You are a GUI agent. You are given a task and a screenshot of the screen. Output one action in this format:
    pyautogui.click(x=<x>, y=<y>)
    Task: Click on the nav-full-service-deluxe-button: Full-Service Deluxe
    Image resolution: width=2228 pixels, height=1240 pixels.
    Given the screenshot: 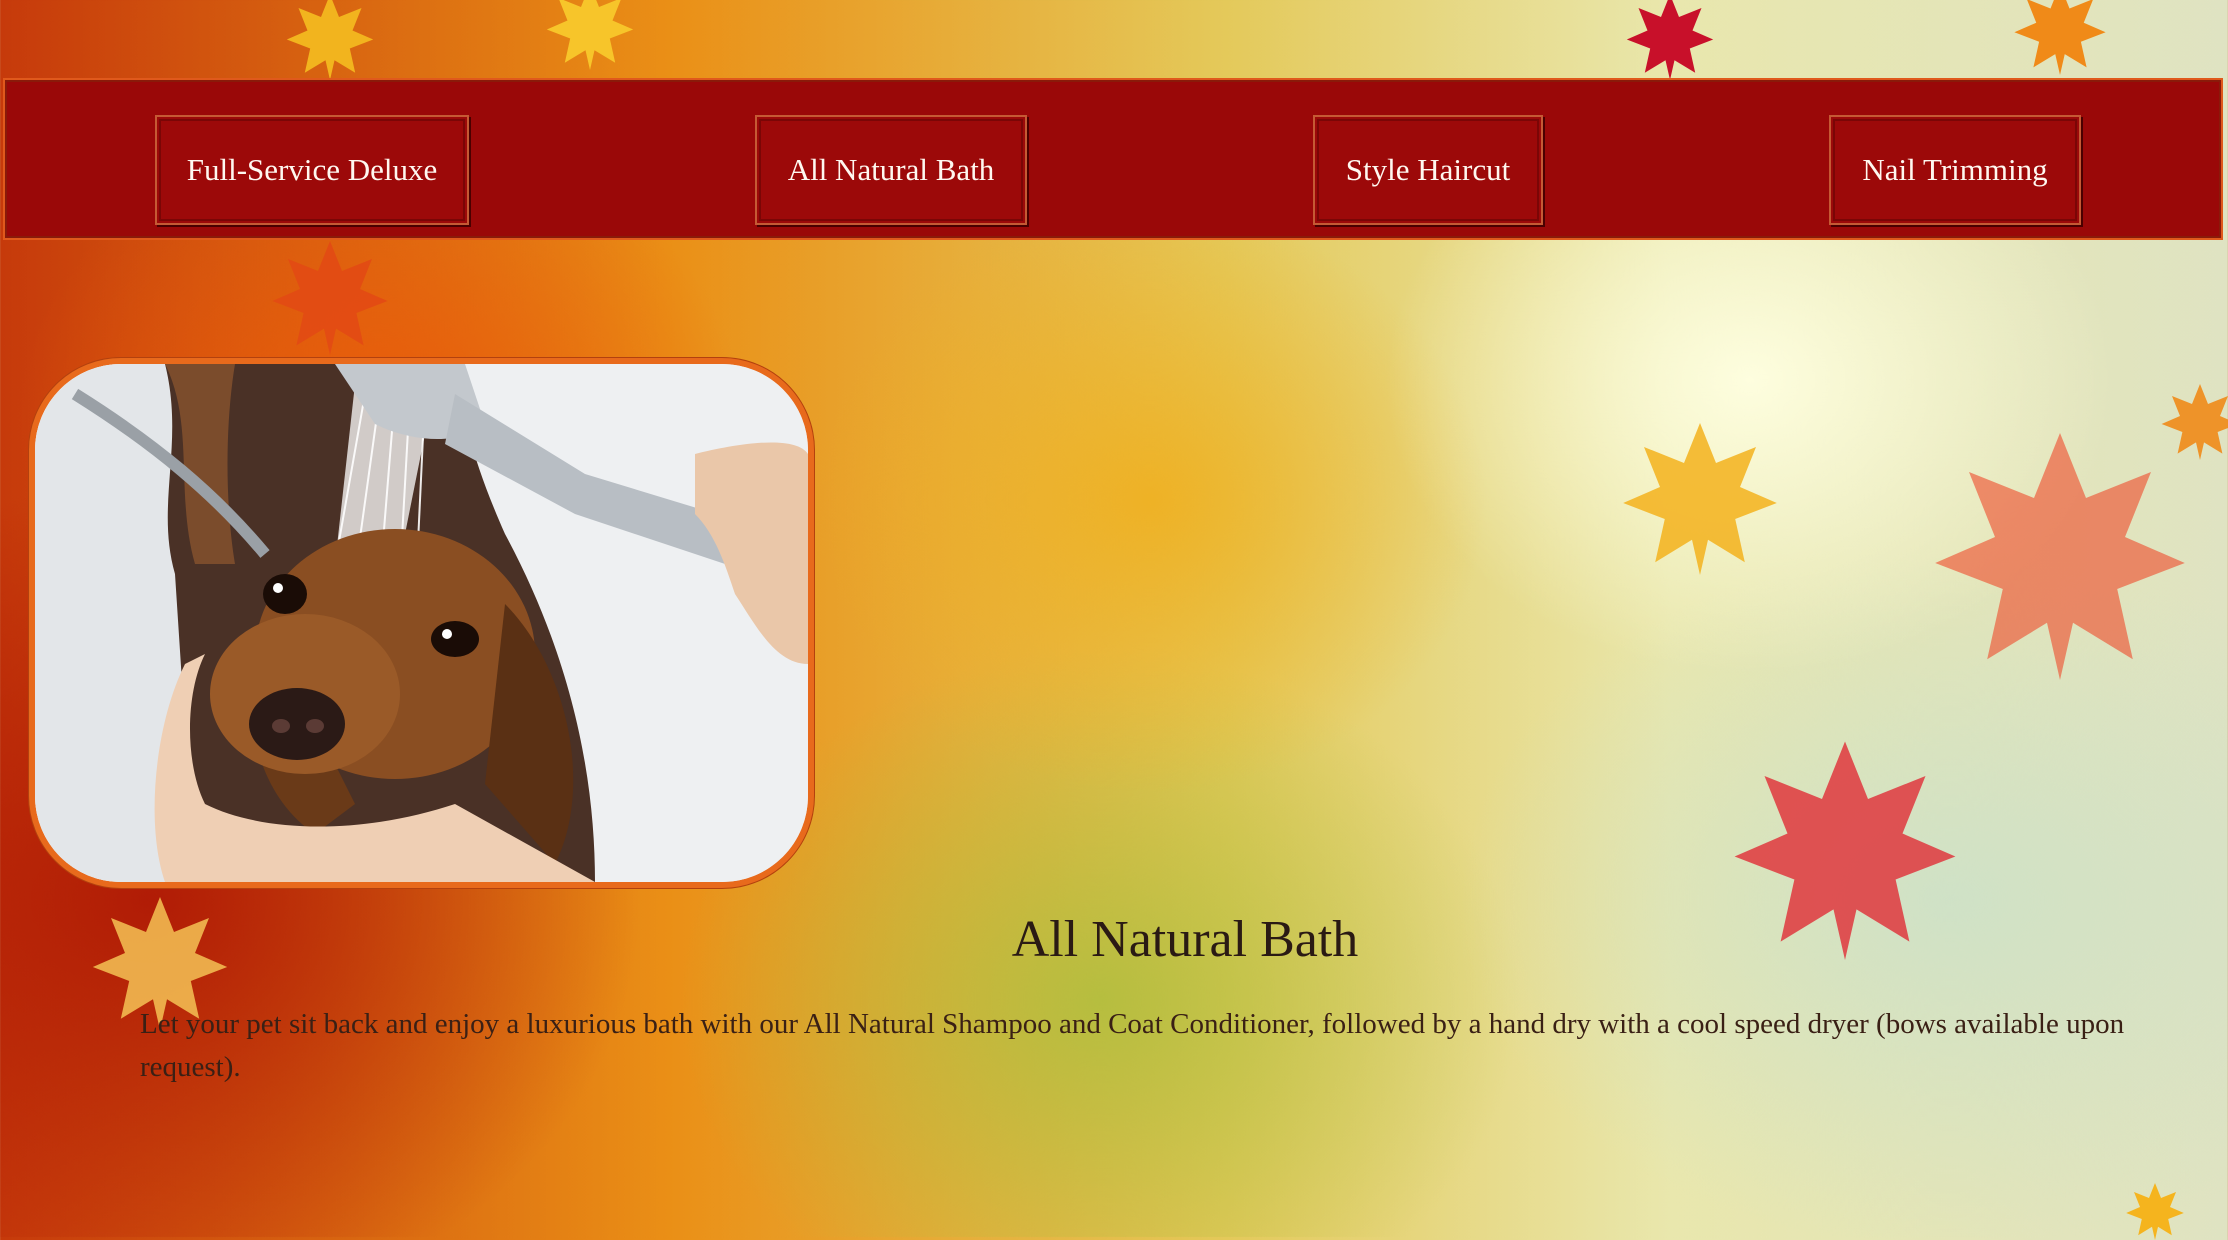 What is the action you would take?
    pyautogui.click(x=312, y=170)
    